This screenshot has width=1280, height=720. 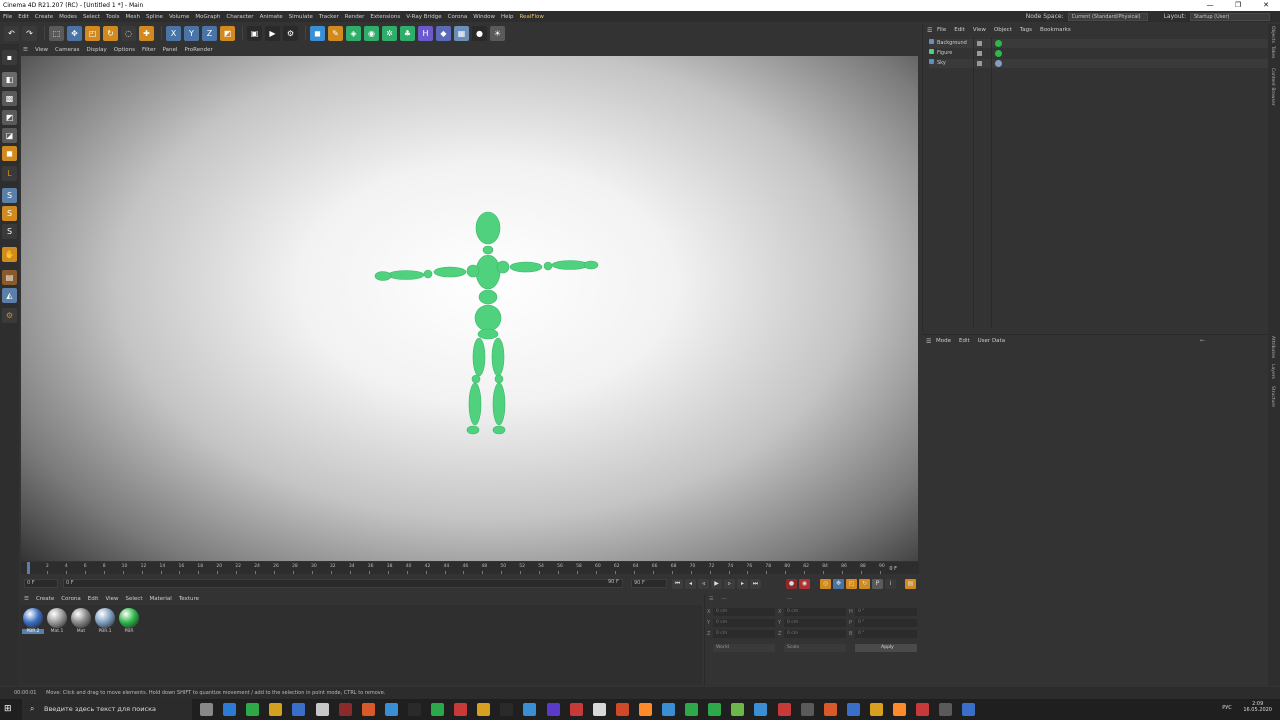 What do you see at coordinates (929, 30) in the screenshot?
I see `object-manager-menu-icon: ☰` at bounding box center [929, 30].